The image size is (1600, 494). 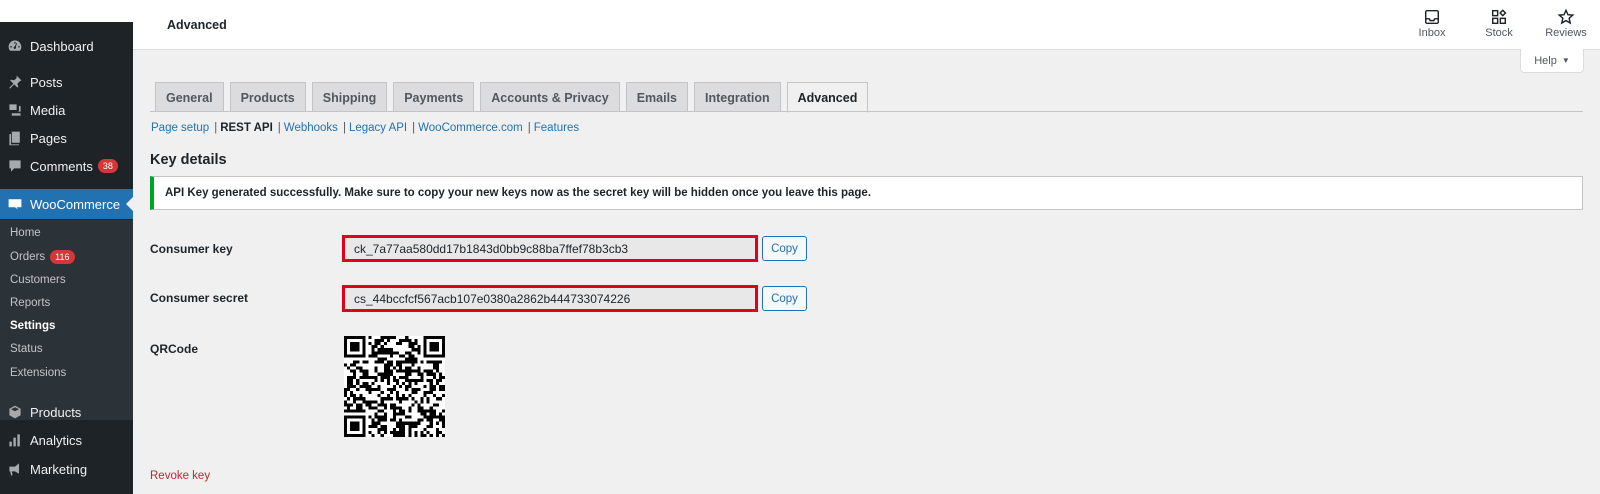 I want to click on tab-products: Products, so click(x=267, y=97).